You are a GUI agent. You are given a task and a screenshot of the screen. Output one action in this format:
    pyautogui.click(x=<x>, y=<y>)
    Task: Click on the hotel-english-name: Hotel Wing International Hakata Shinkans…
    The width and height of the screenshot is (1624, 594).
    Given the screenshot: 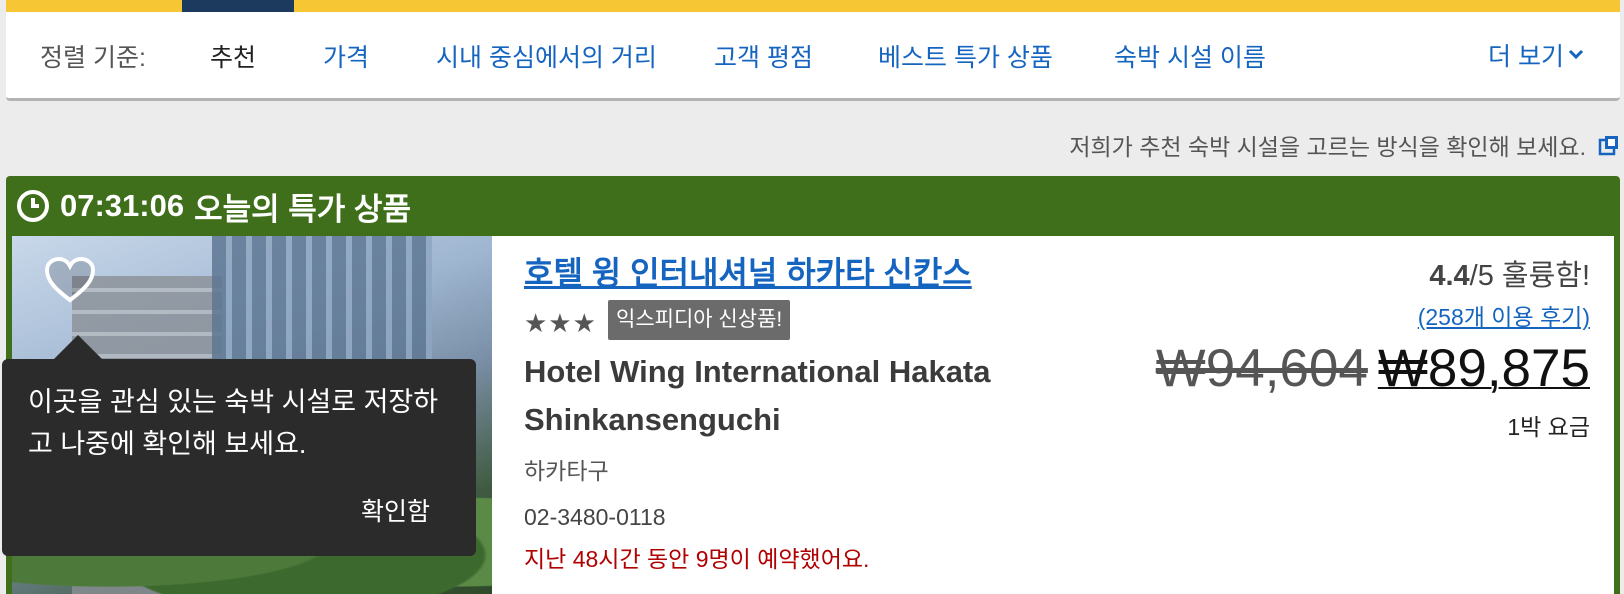 What is the action you would take?
    pyautogui.click(x=757, y=395)
    